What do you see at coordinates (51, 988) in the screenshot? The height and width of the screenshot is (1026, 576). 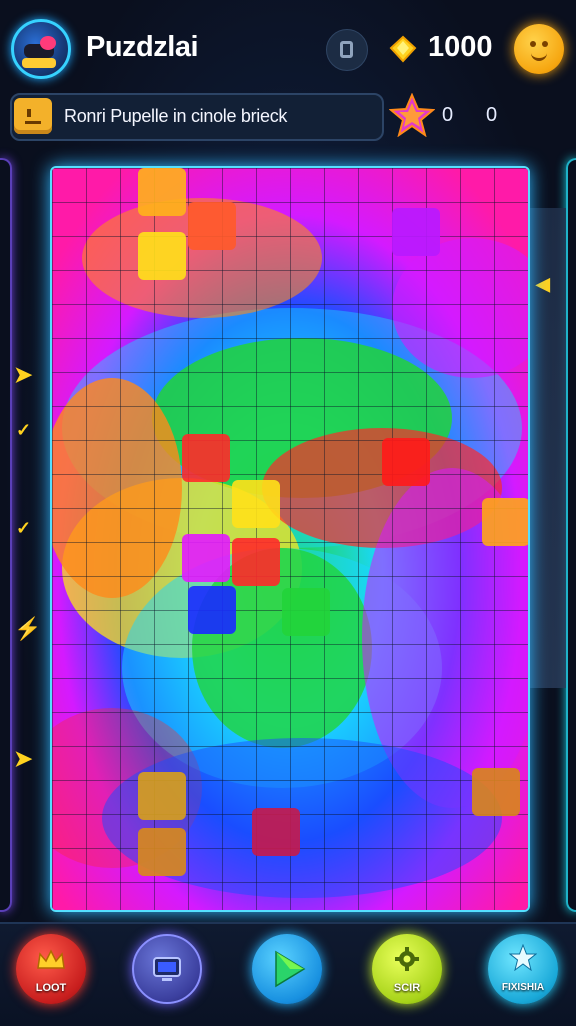 I see `loot-label: LOOT` at bounding box center [51, 988].